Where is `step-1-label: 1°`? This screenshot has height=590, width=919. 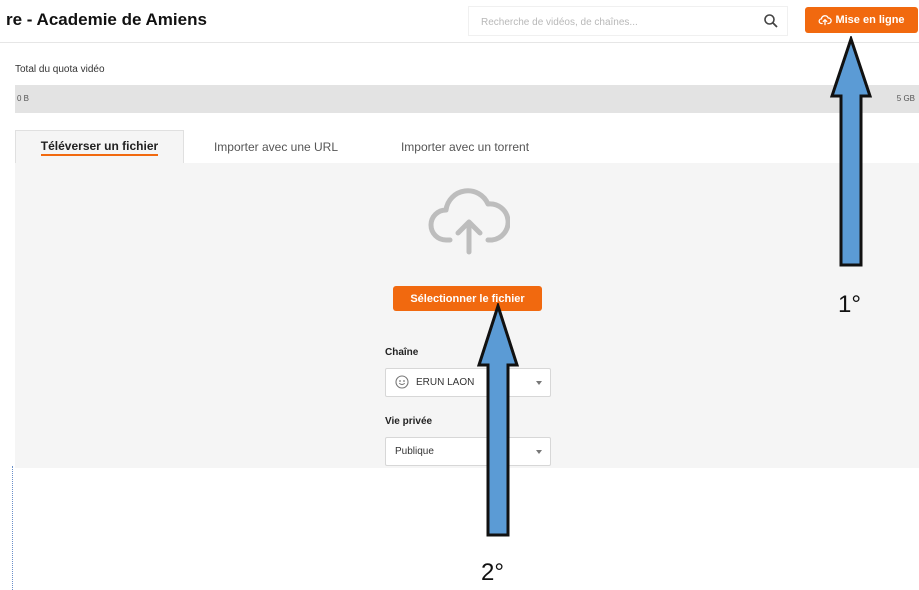 step-1-label: 1° is located at coordinates (849, 304).